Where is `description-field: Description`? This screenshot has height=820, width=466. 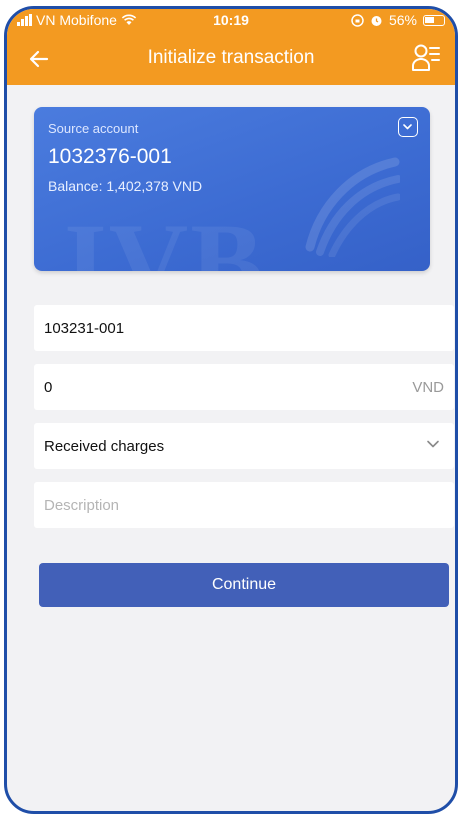 description-field: Description is located at coordinates (244, 505).